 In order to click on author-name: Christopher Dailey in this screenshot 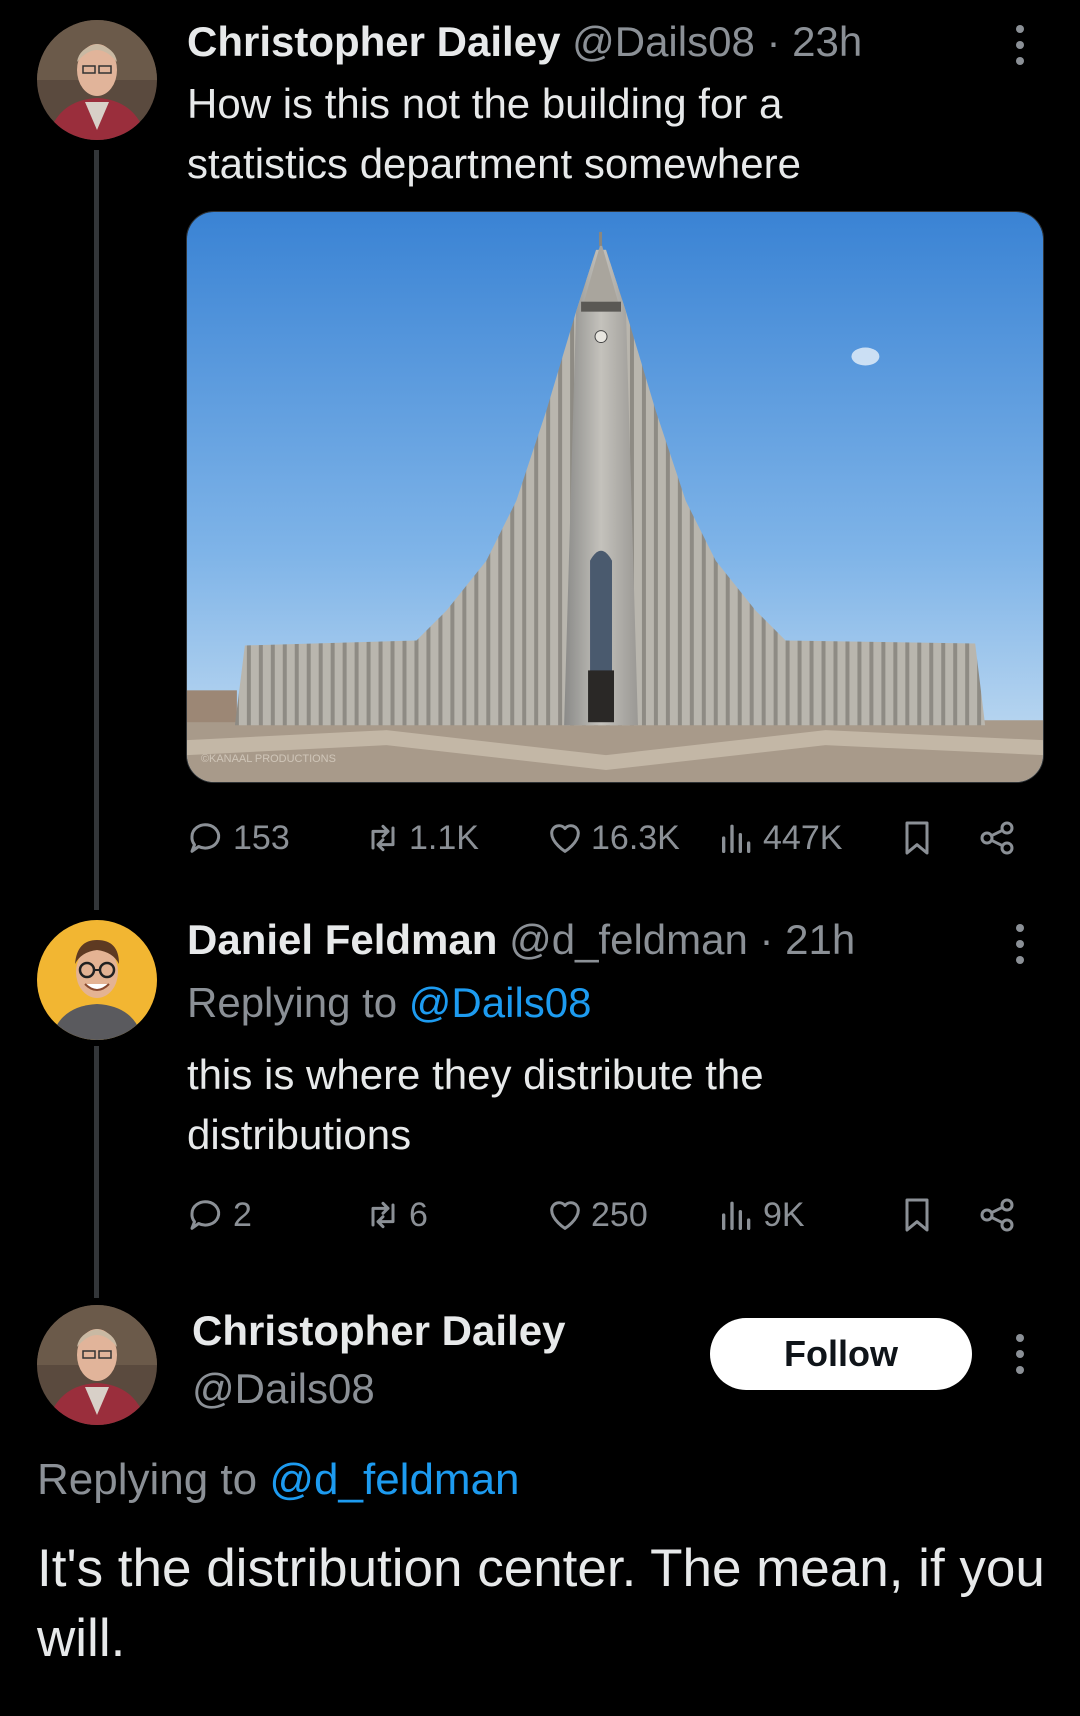, I will do `click(373, 41)`.